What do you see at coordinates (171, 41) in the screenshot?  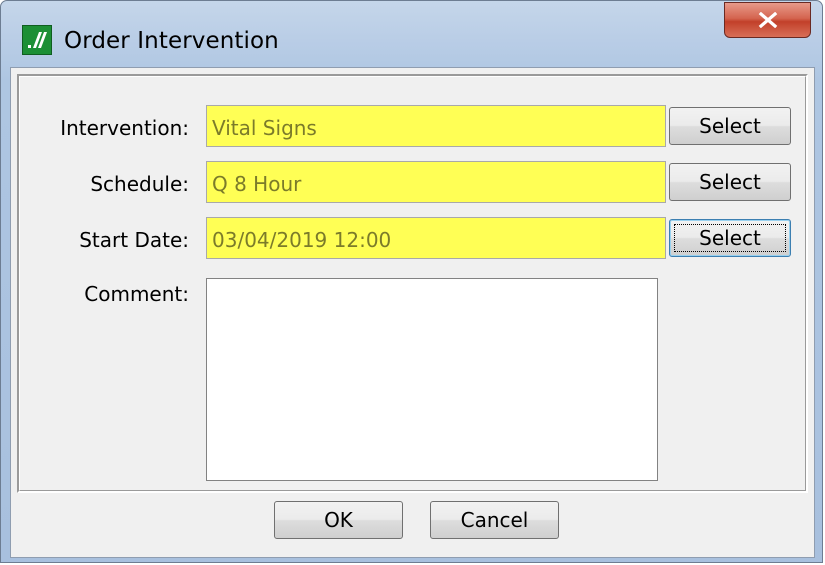 I see `window-title: Order Intervention` at bounding box center [171, 41].